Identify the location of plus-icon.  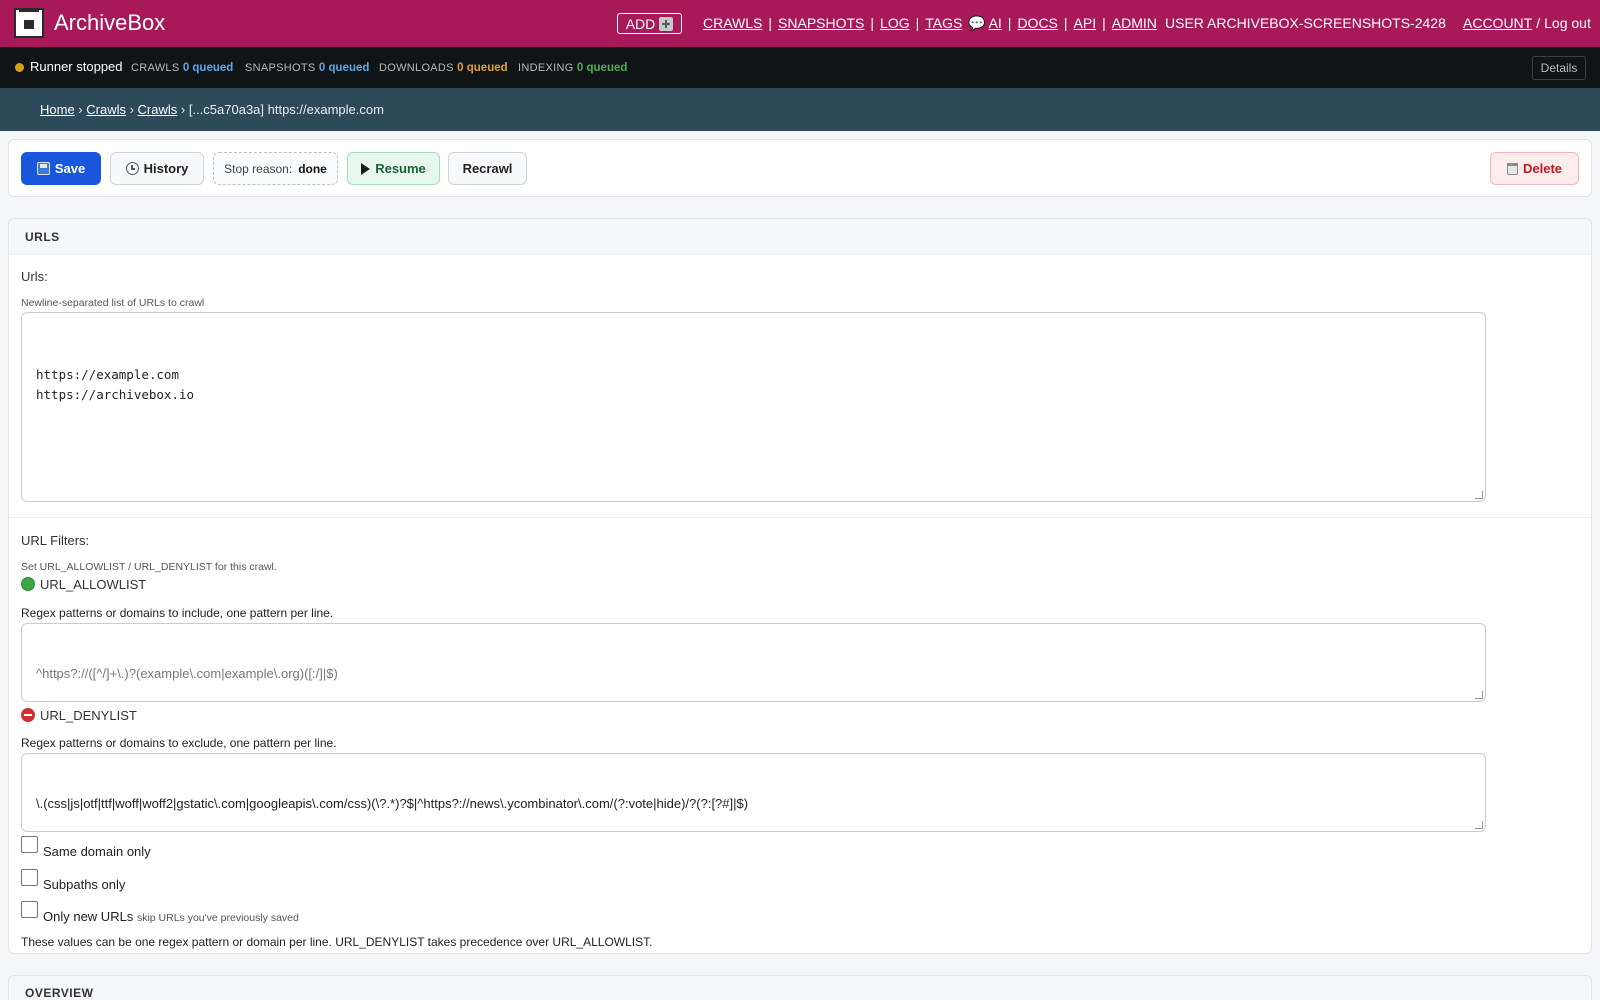
(666, 23).